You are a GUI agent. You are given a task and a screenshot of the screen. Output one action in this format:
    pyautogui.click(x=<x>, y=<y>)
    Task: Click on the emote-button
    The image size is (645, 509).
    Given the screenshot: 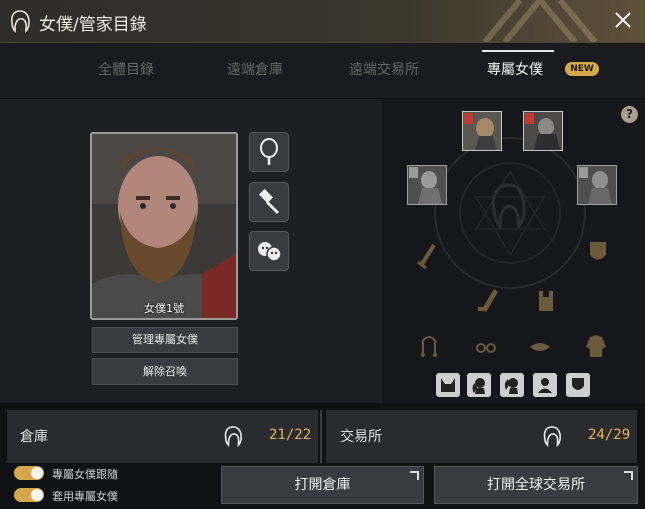 What is the action you would take?
    pyautogui.click(x=269, y=251)
    